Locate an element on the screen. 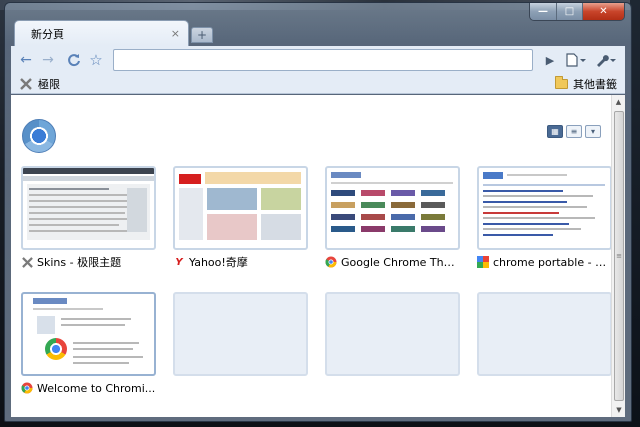 This screenshot has width=640, height=427. page-menu-button is located at coordinates (576, 60).